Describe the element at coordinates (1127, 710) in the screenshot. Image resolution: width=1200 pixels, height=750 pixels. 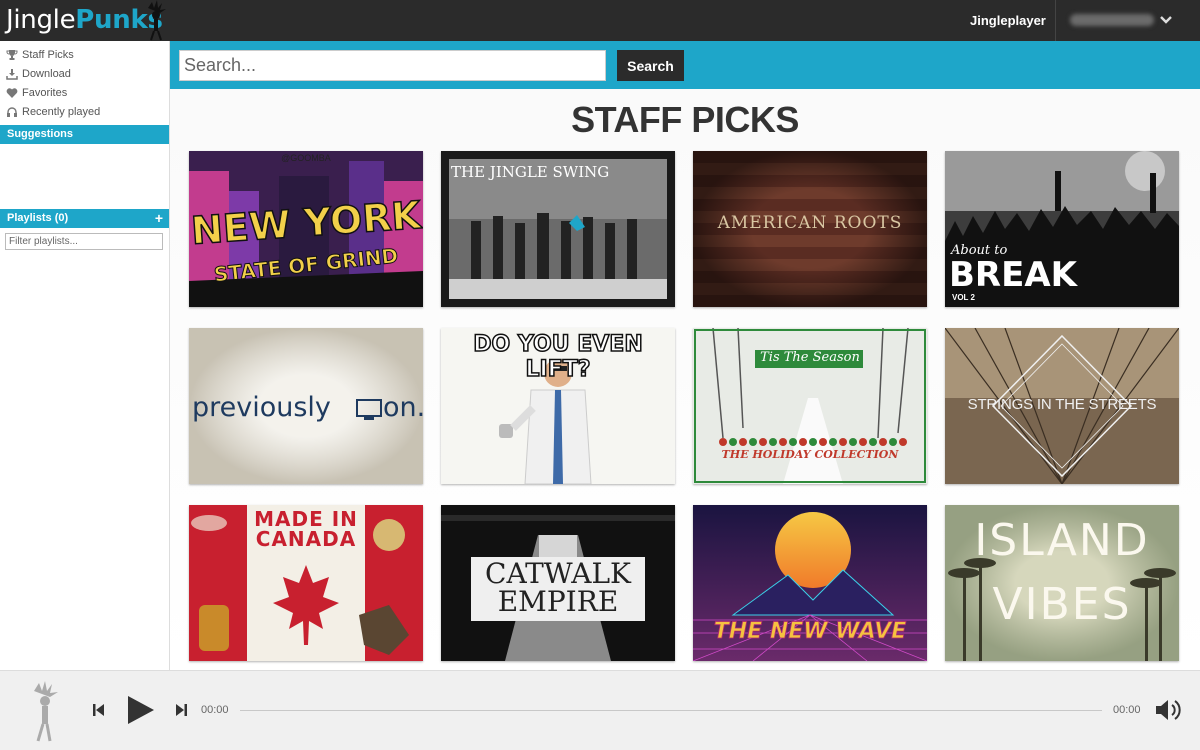
I see `total-time: 00:00` at that location.